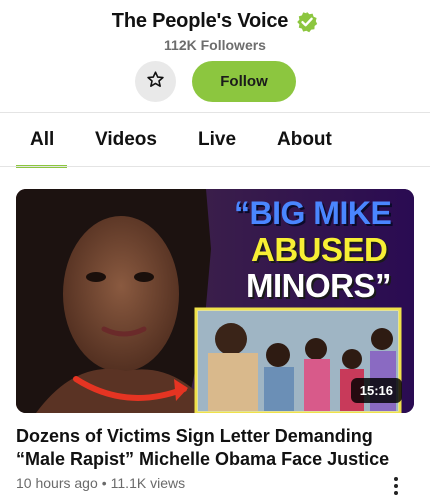 The width and height of the screenshot is (430, 500). What do you see at coordinates (396, 486) in the screenshot?
I see `more-options-button` at bounding box center [396, 486].